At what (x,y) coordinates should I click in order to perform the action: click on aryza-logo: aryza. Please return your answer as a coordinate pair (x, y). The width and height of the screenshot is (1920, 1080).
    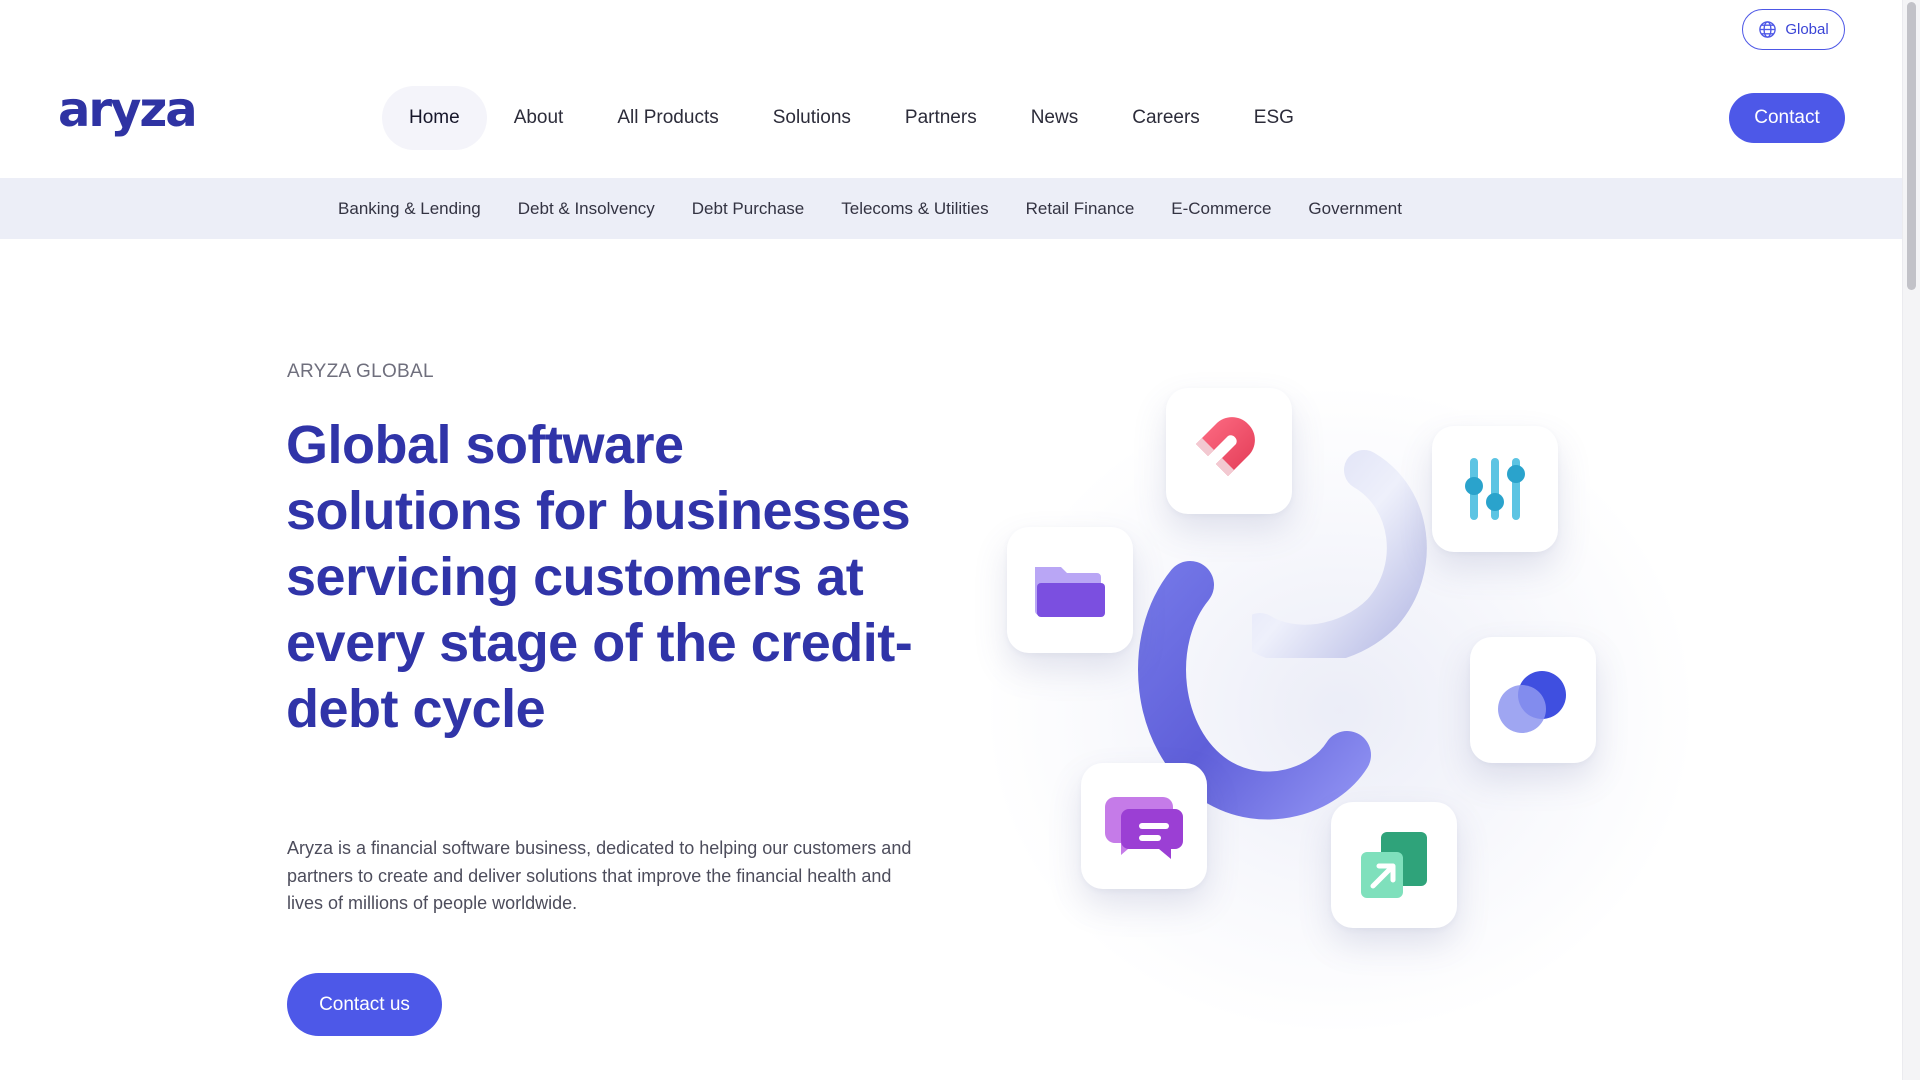
    Looking at the image, I should click on (129, 114).